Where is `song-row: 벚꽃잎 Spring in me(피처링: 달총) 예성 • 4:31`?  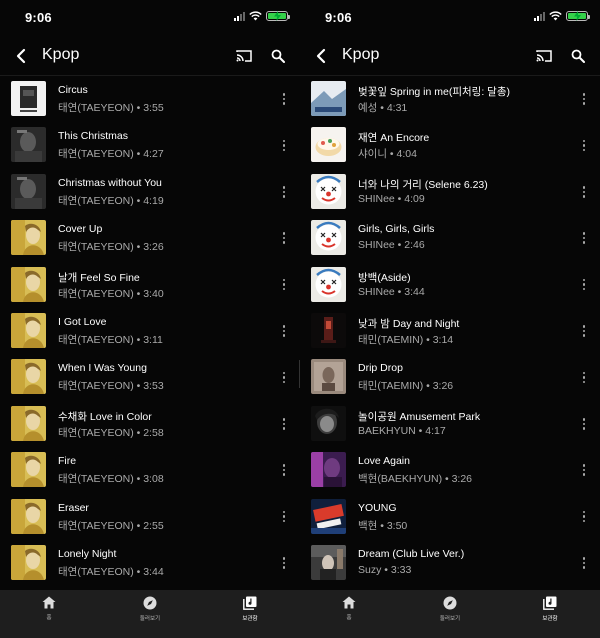 song-row: 벚꽃잎 Spring in me(피처링: 달총) 예성 • 4:31 is located at coordinates (450, 101).